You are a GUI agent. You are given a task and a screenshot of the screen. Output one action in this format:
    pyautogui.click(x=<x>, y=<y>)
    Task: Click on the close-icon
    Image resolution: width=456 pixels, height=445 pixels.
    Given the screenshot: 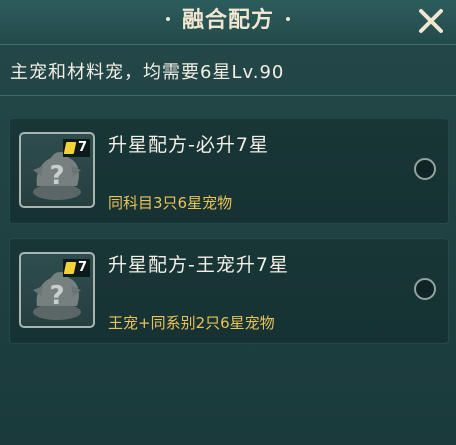 What is the action you would take?
    pyautogui.click(x=431, y=21)
    